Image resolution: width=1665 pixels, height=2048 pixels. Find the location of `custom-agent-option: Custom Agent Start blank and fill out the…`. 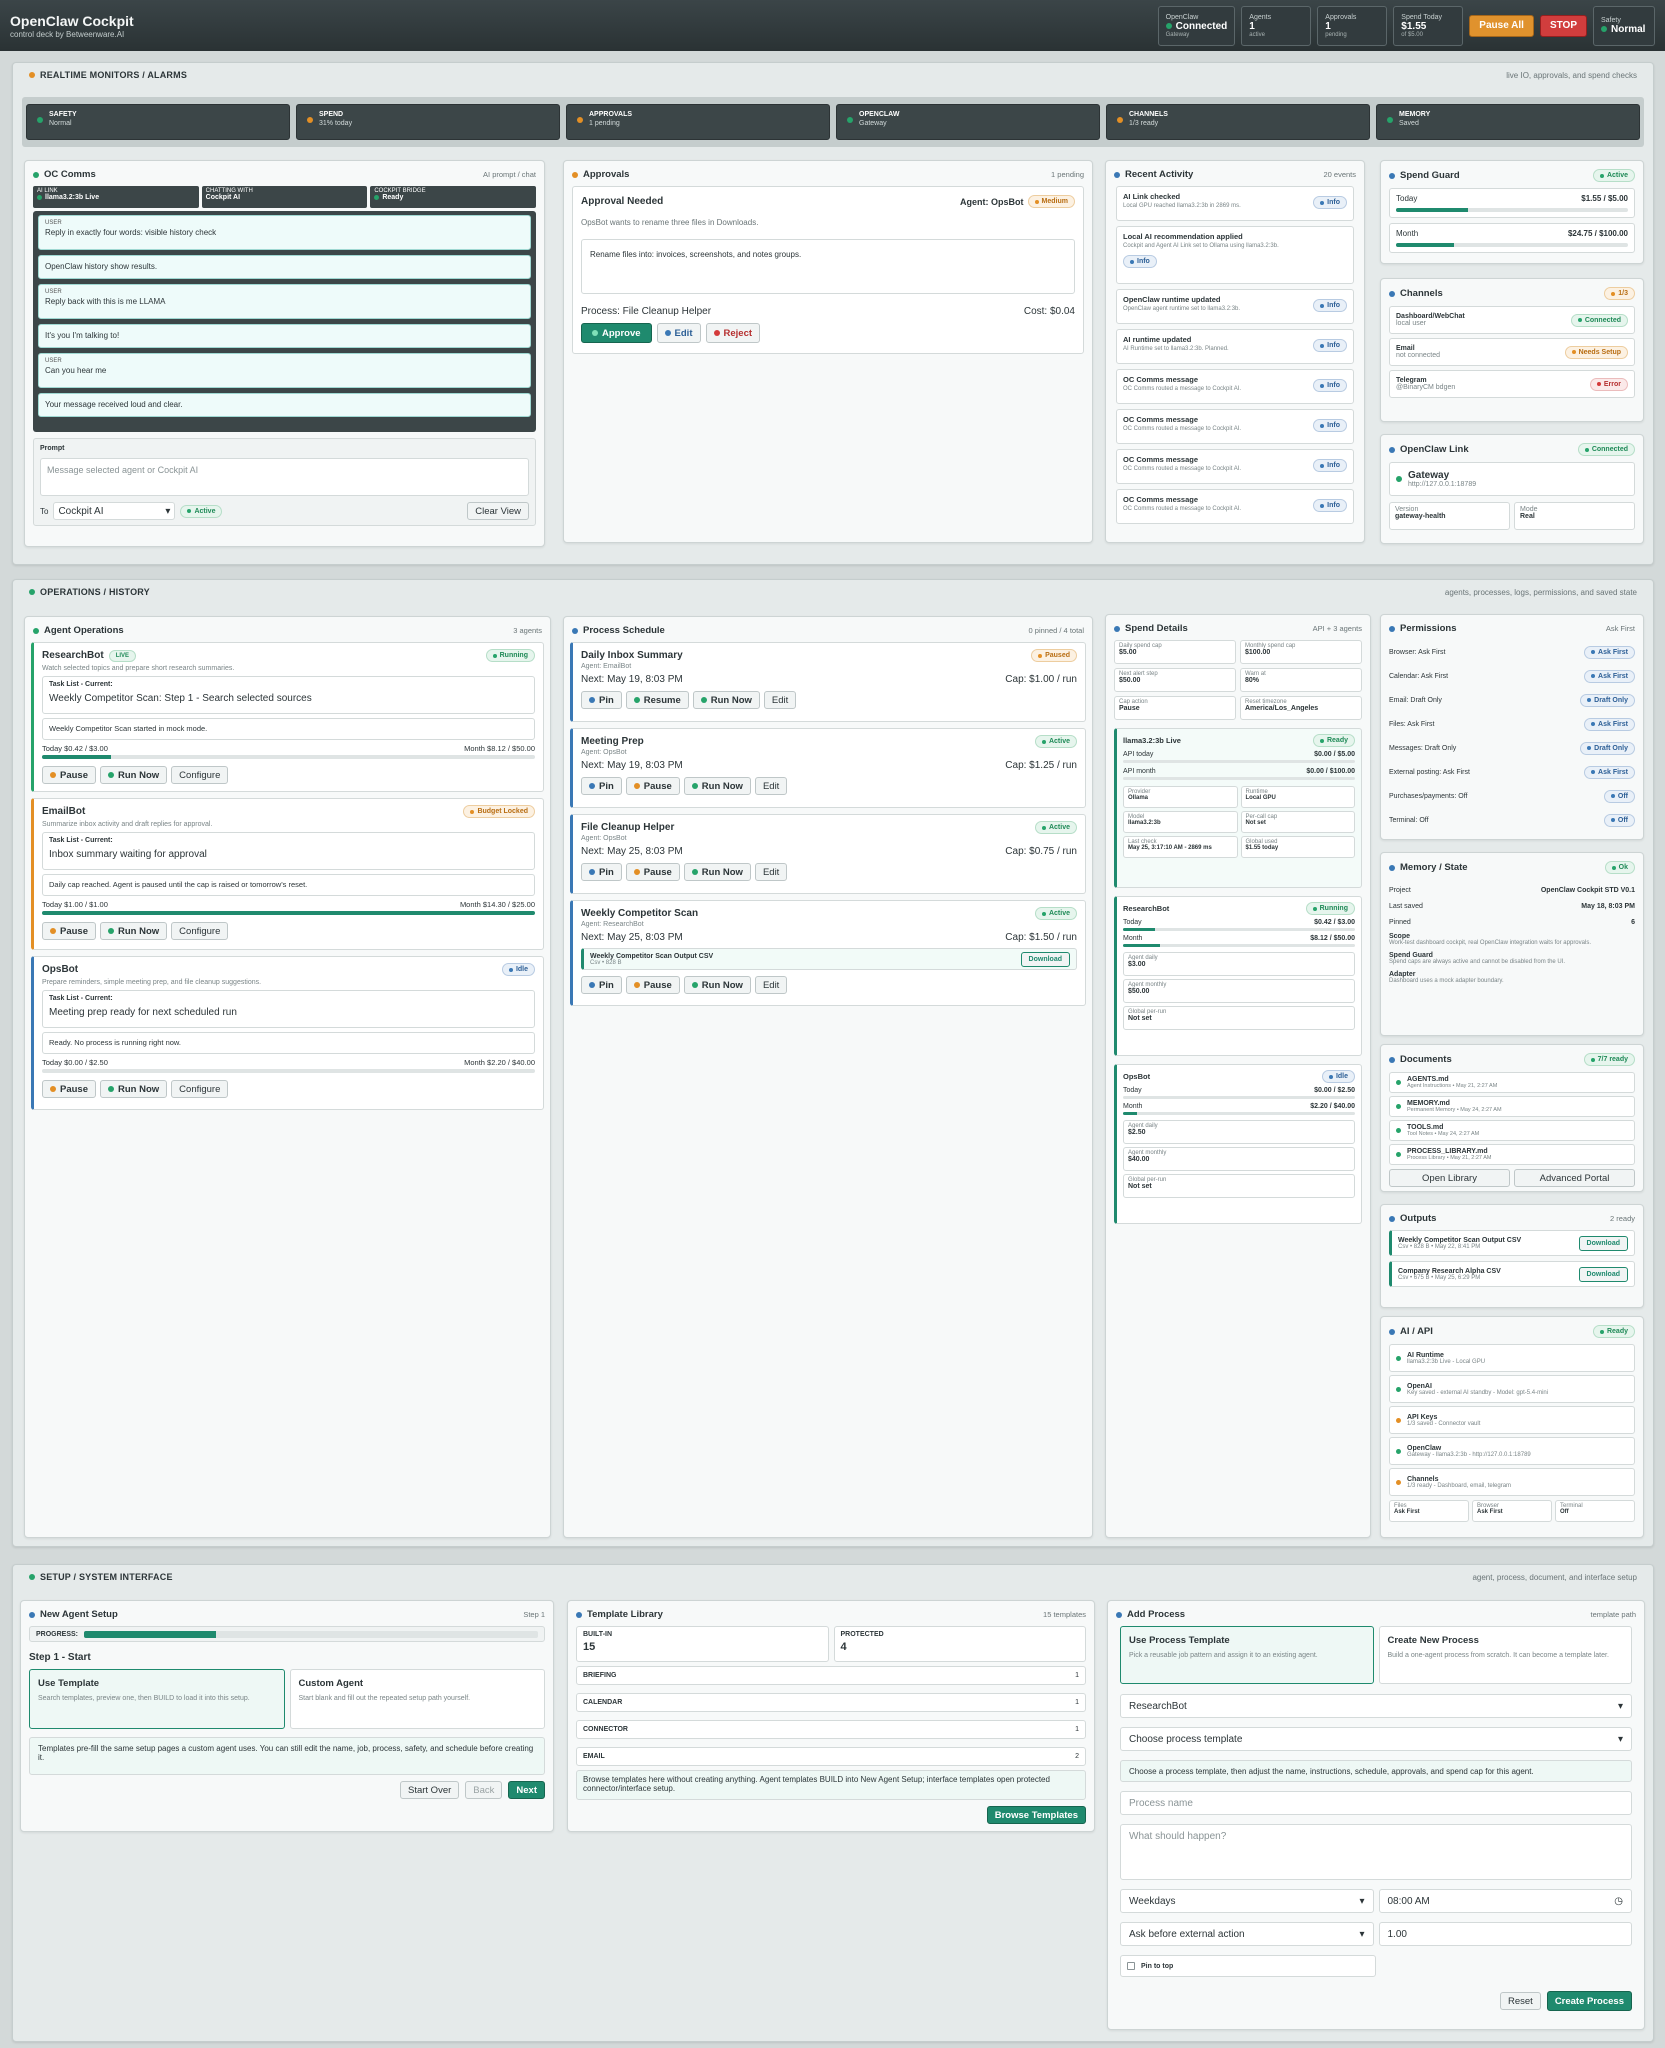

custom-agent-option: Custom Agent Start blank and fill out the… is located at coordinates (417, 1699).